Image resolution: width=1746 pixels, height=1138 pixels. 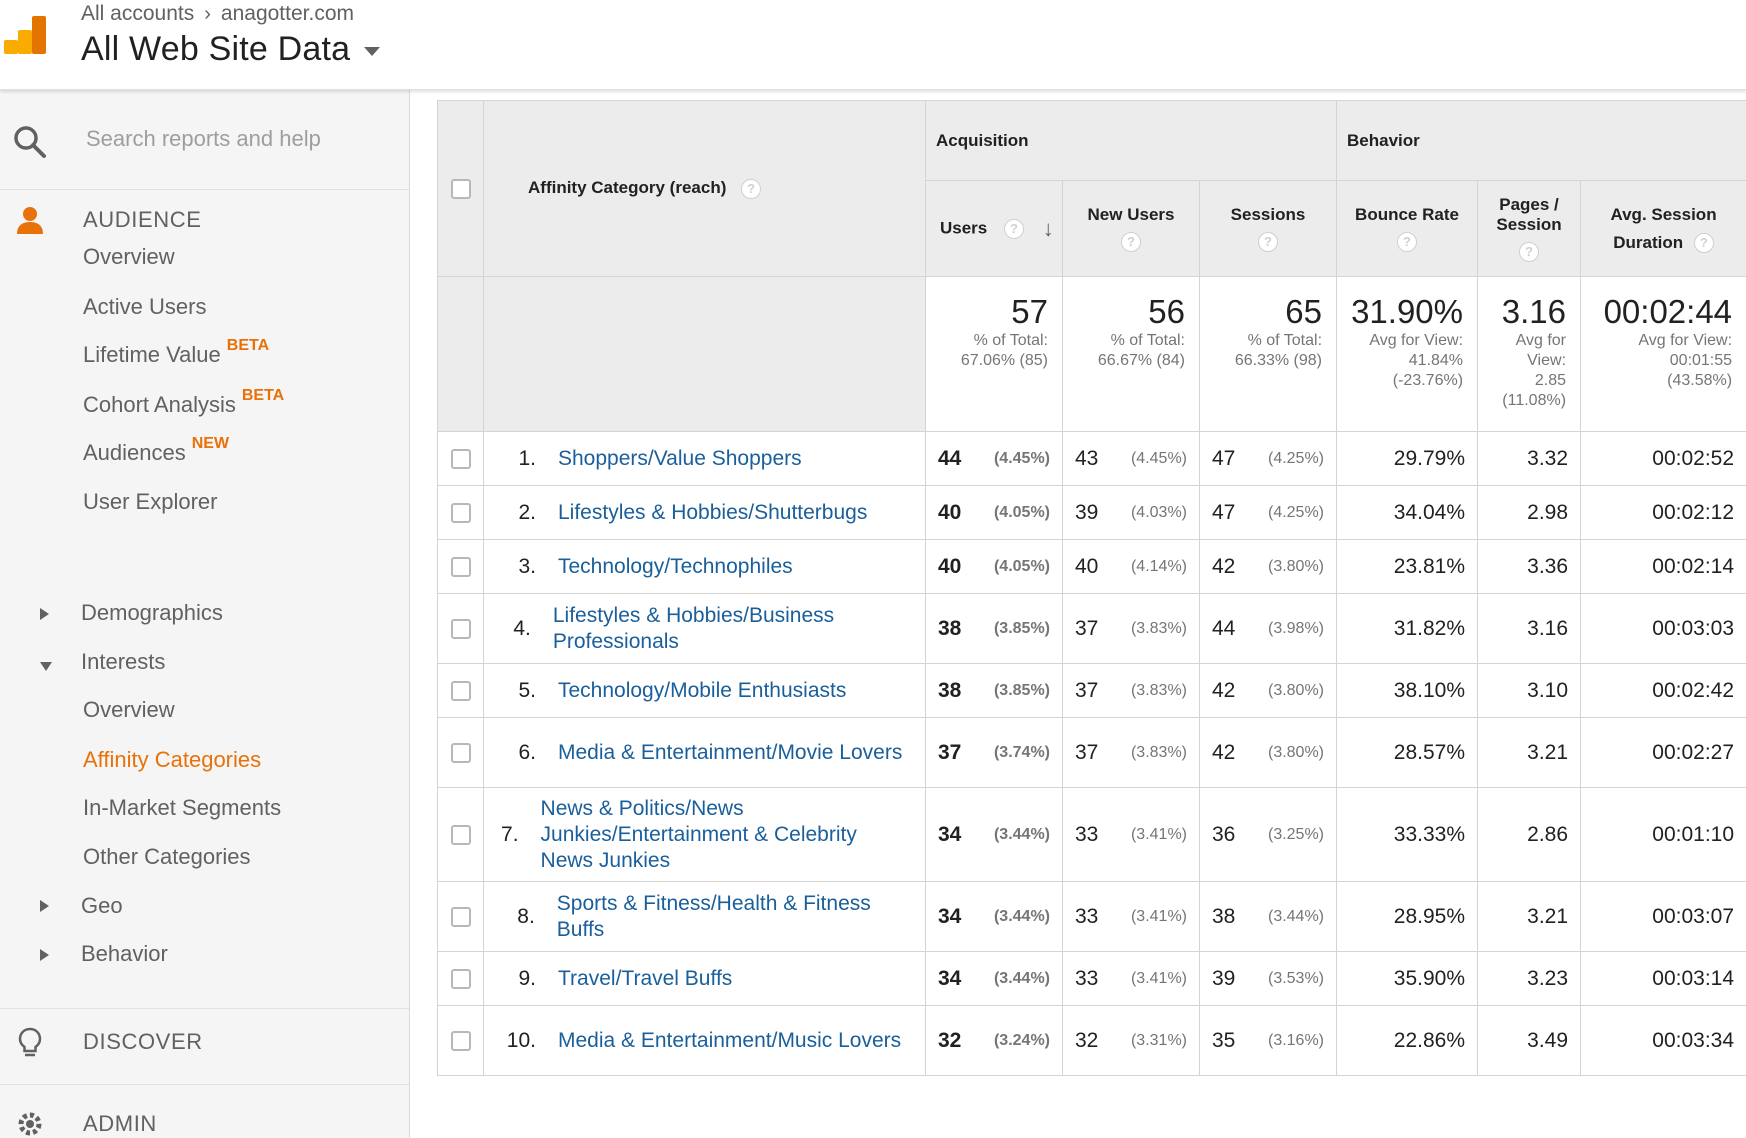 What do you see at coordinates (1529, 690) in the screenshot?
I see `row-pages-session: 3.10` at bounding box center [1529, 690].